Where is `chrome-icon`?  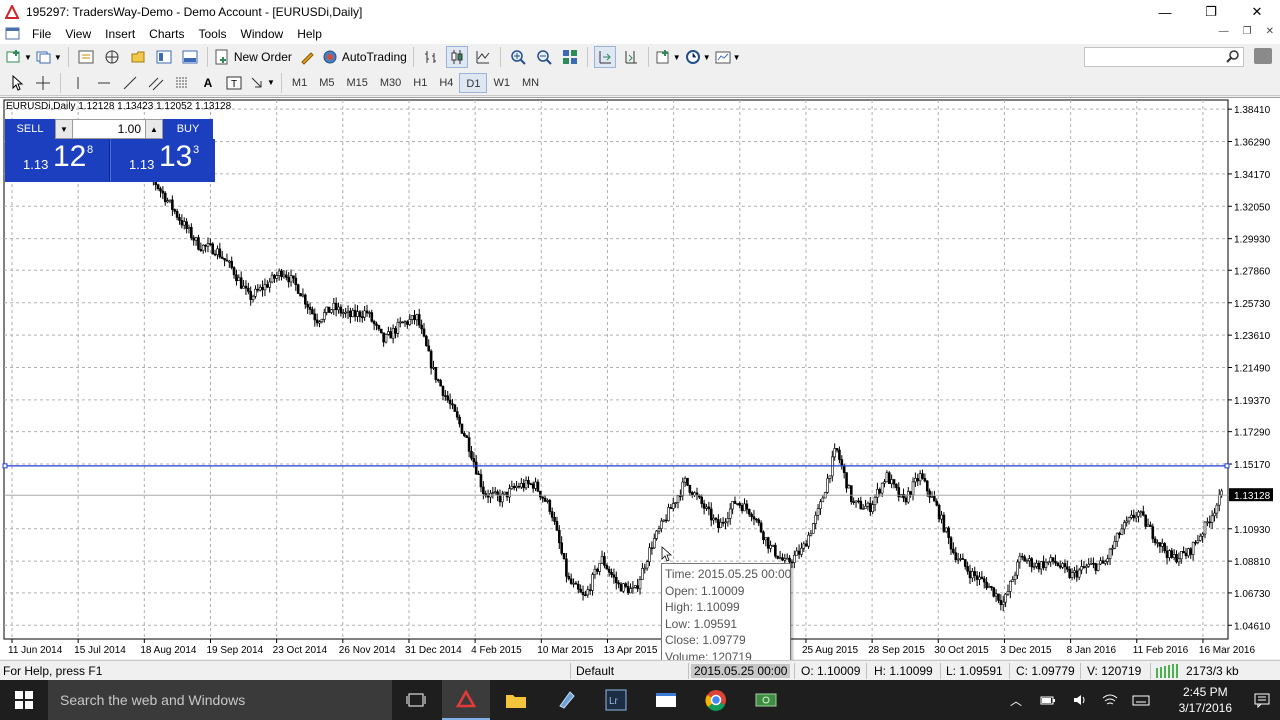
chrome-icon is located at coordinates (716, 700).